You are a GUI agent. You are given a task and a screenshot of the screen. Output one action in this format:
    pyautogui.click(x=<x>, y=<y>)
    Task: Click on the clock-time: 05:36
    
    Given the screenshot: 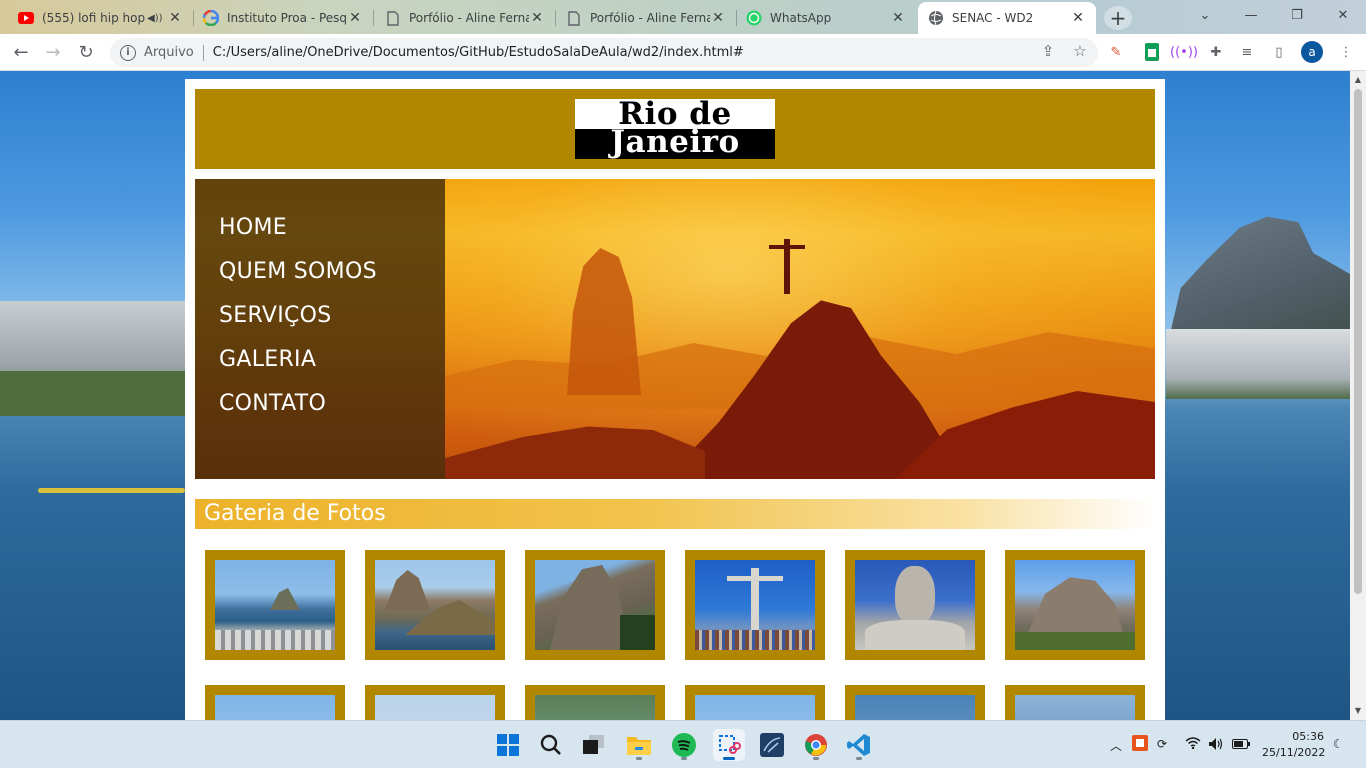 What is the action you would take?
    pyautogui.click(x=1308, y=736)
    